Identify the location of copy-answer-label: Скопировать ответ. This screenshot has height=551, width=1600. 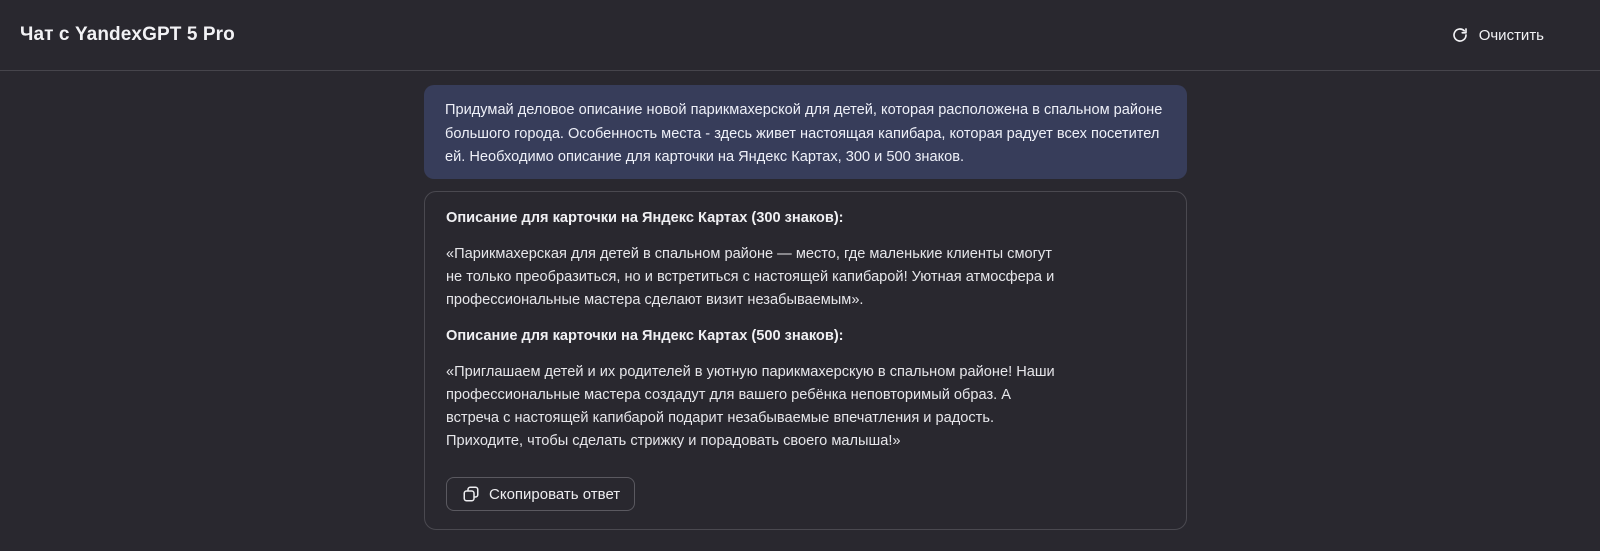
(555, 494).